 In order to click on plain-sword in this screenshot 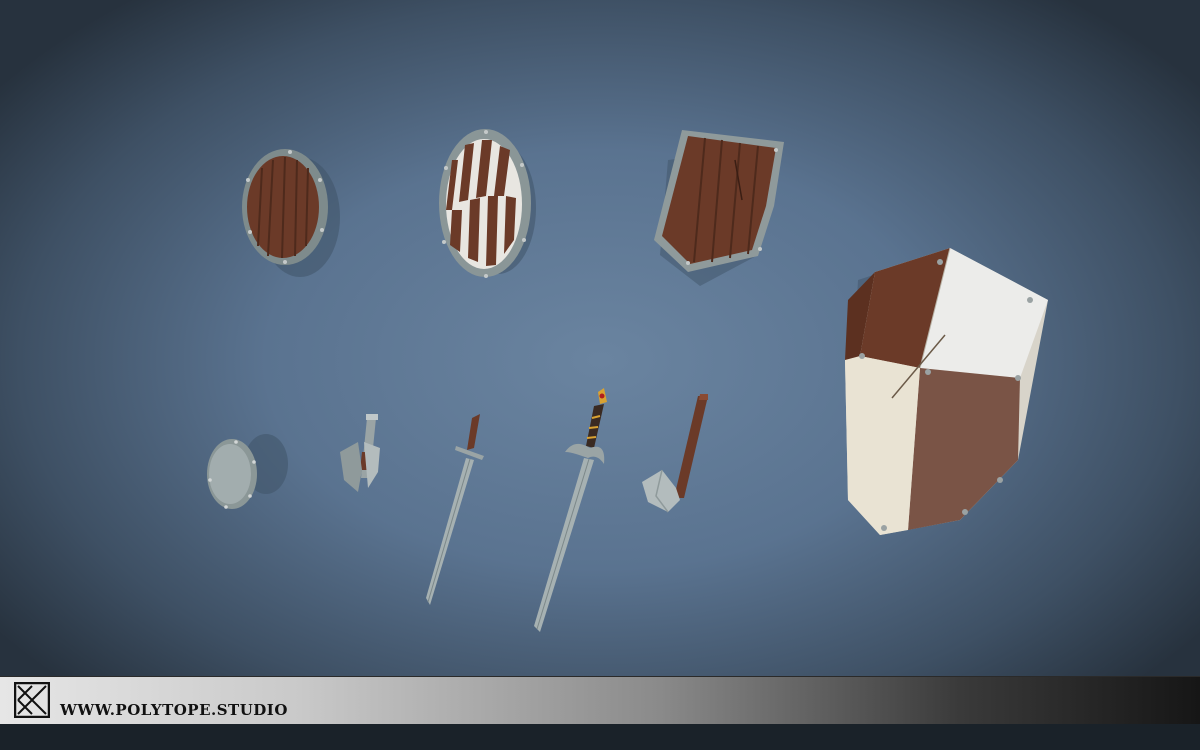, I will do `click(455, 509)`.